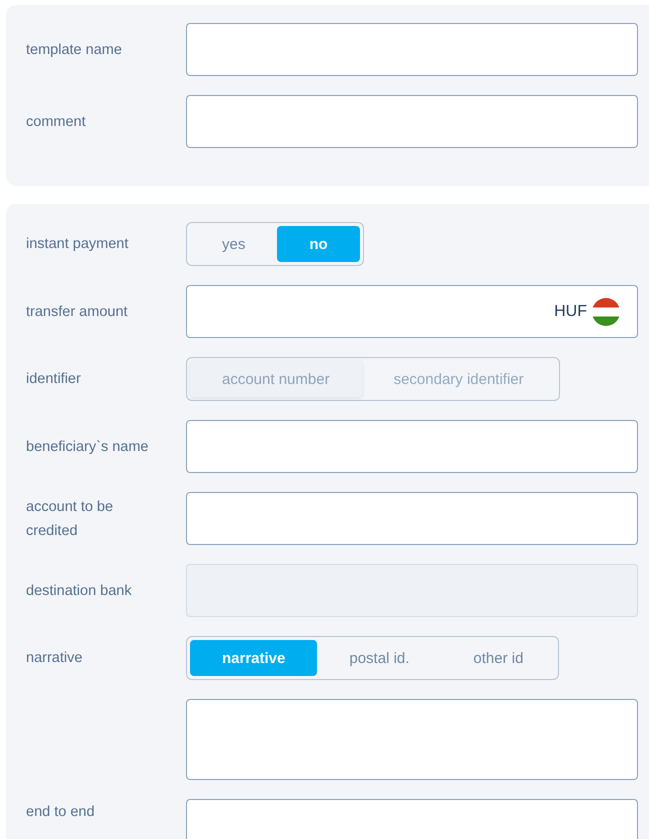 The height and width of the screenshot is (839, 649). What do you see at coordinates (234, 244) in the screenshot?
I see `option-tab: yes` at bounding box center [234, 244].